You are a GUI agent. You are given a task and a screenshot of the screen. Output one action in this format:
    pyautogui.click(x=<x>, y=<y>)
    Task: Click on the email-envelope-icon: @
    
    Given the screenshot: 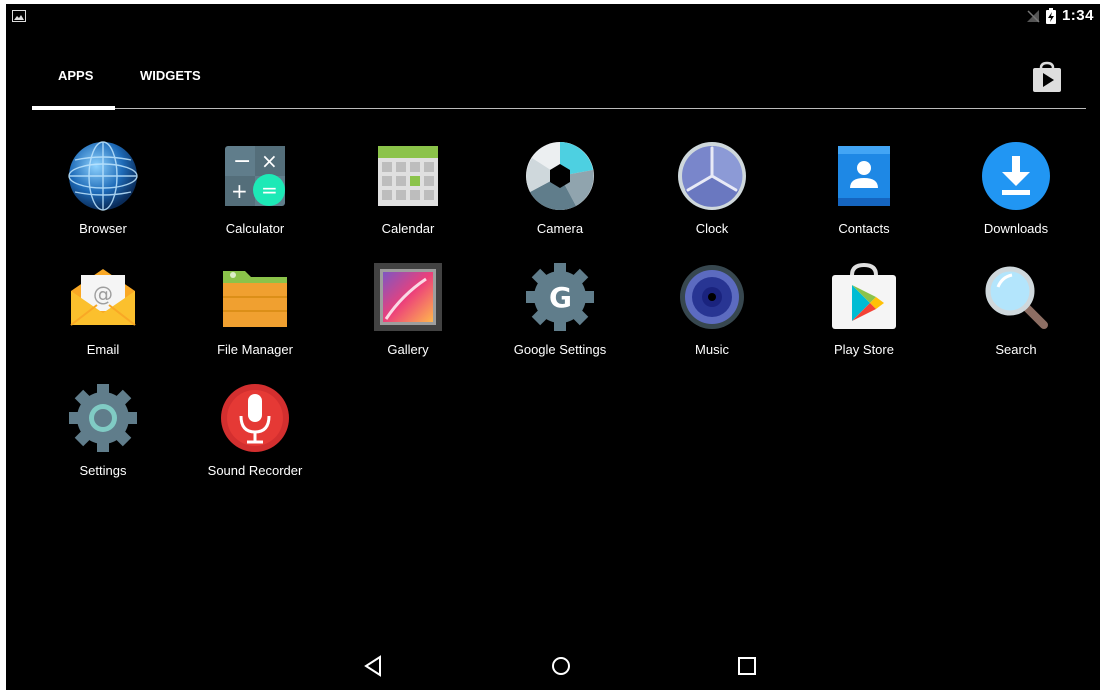 What is the action you would take?
    pyautogui.click(x=103, y=297)
    